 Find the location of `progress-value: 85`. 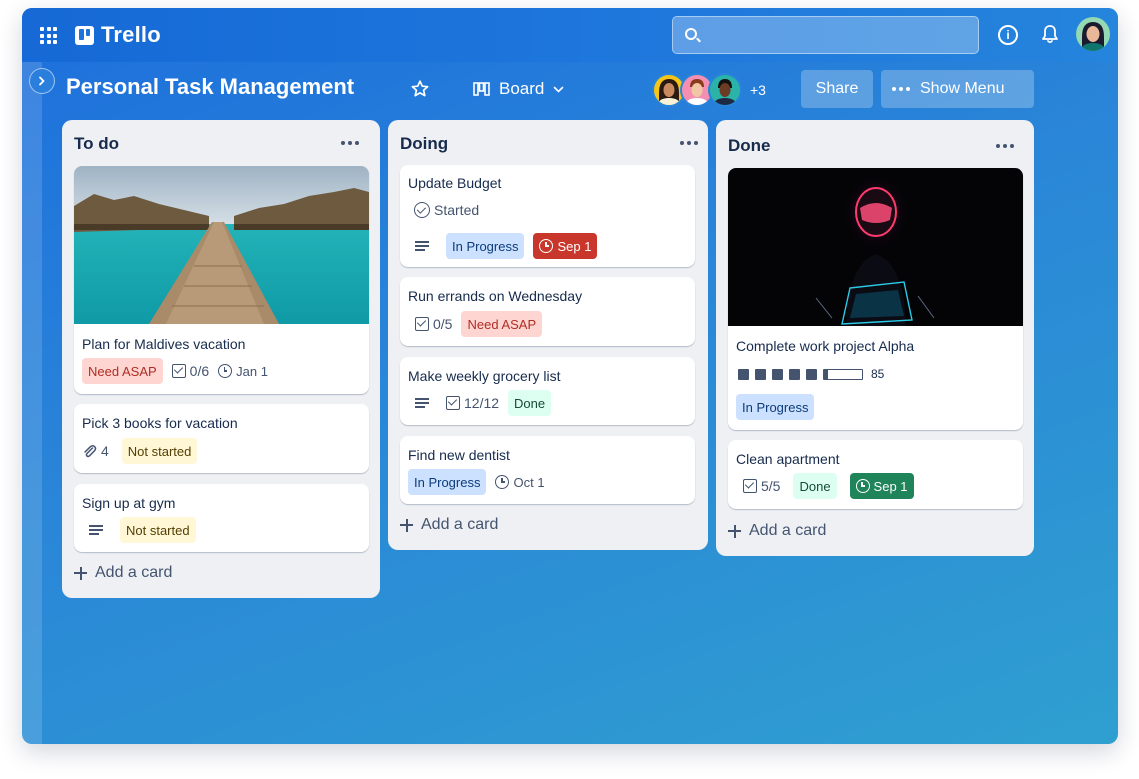

progress-value: 85 is located at coordinates (878, 374).